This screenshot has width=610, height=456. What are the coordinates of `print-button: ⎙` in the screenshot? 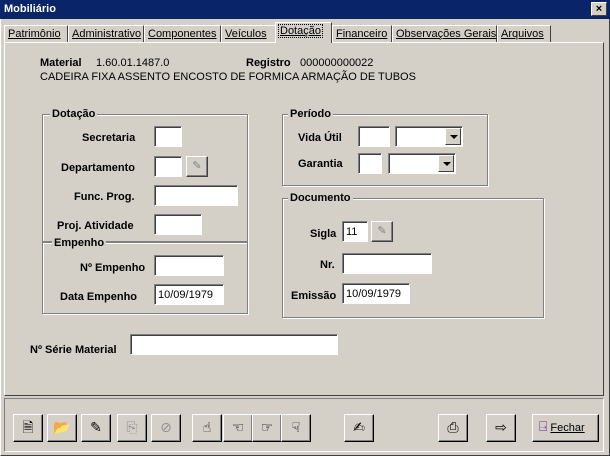 It's located at (453, 428).